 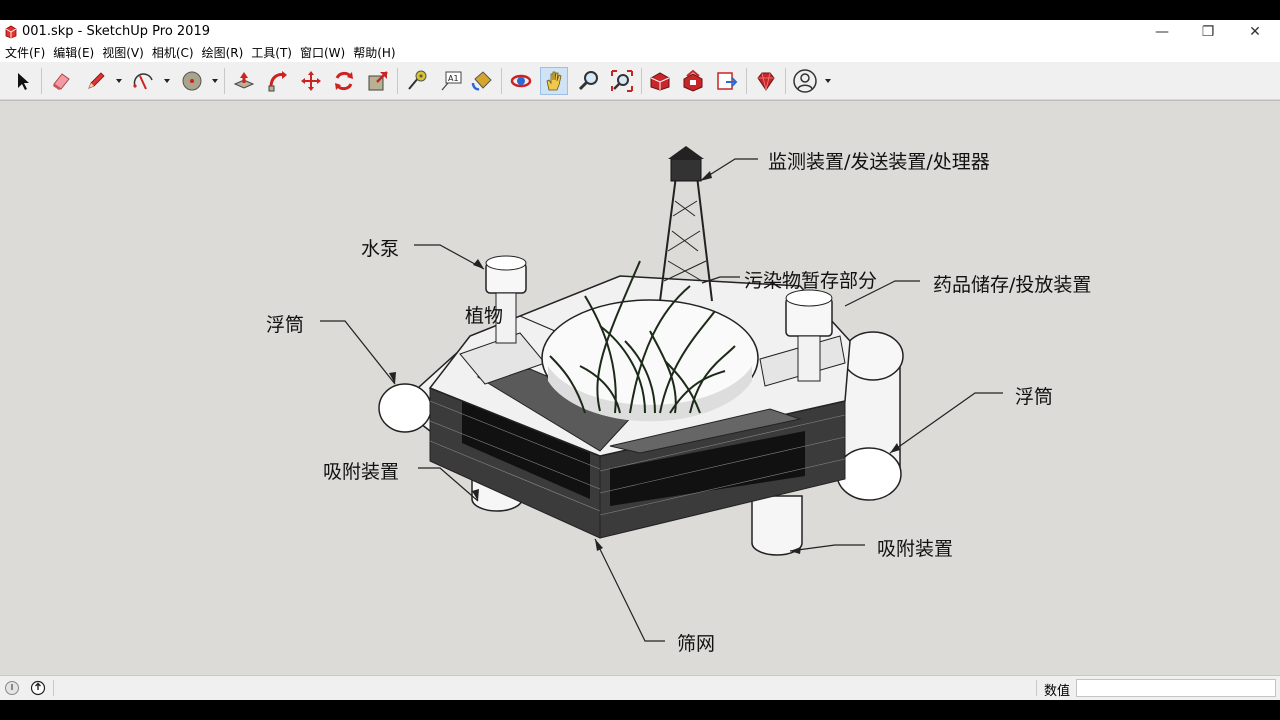 I want to click on push-pull-icon, so click(x=244, y=80).